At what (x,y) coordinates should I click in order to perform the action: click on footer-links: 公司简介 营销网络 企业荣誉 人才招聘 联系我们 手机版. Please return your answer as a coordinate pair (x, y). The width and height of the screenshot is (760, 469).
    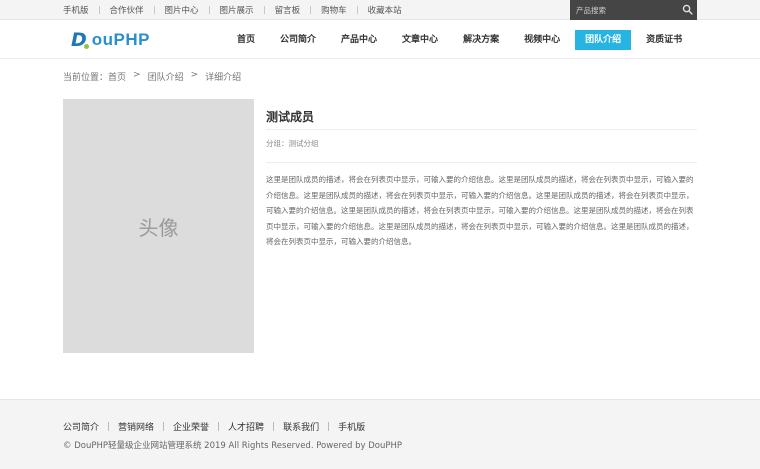
    Looking at the image, I should click on (214, 426).